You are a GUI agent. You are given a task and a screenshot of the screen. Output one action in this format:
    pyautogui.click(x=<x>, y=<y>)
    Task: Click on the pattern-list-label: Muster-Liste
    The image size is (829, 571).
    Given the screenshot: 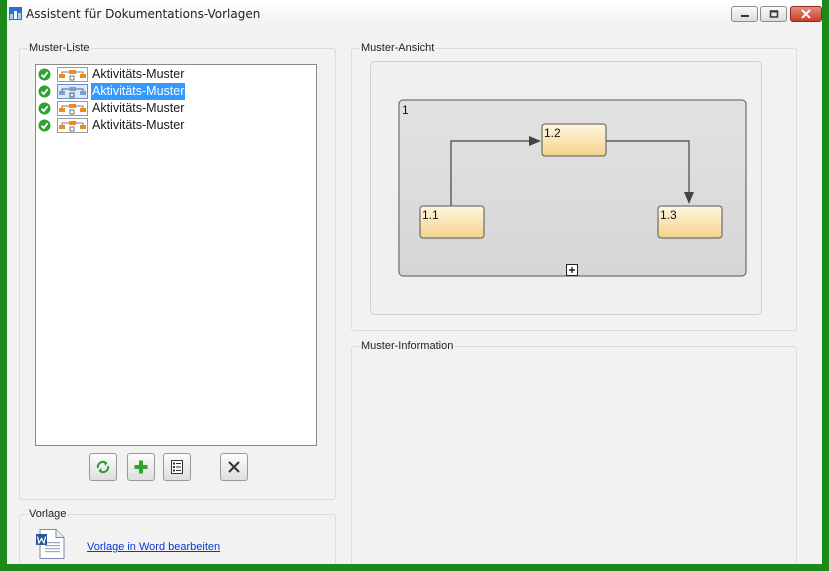 What is the action you would take?
    pyautogui.click(x=59, y=48)
    